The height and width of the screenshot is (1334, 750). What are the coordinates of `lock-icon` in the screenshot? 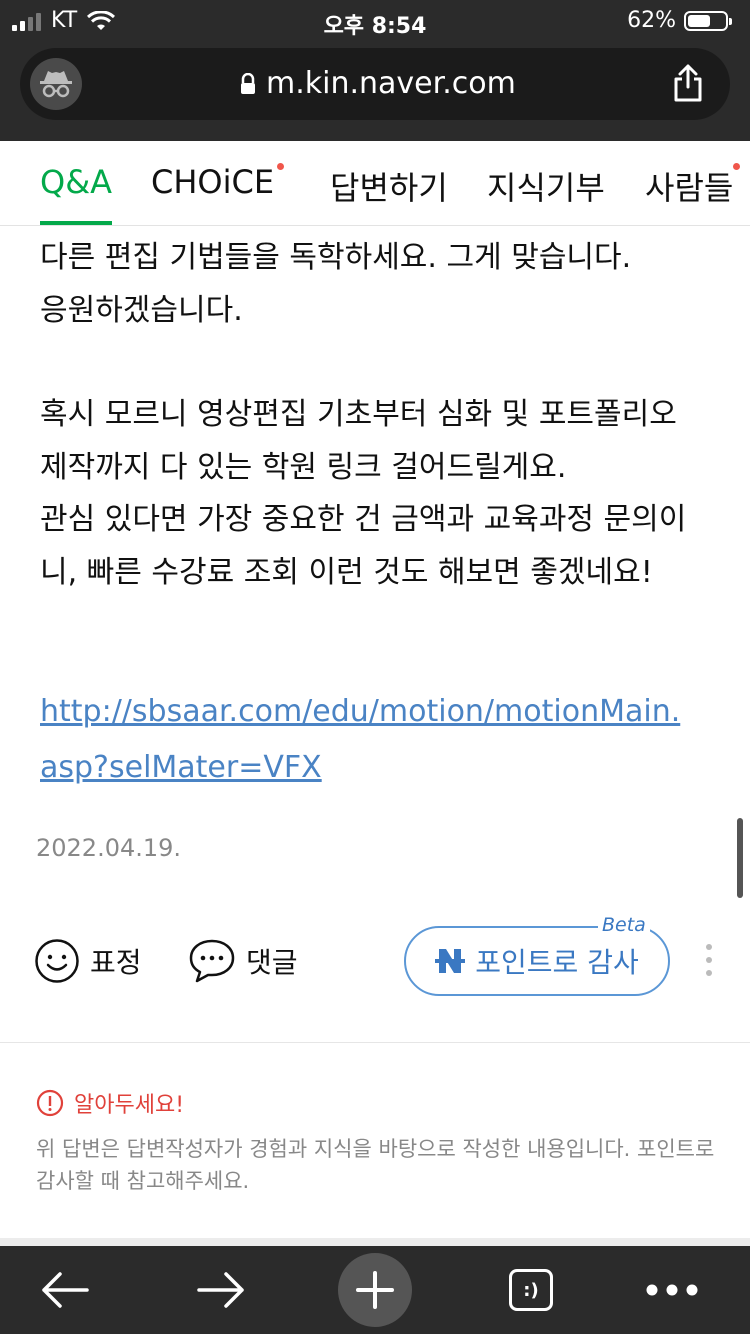 It's located at (248, 83).